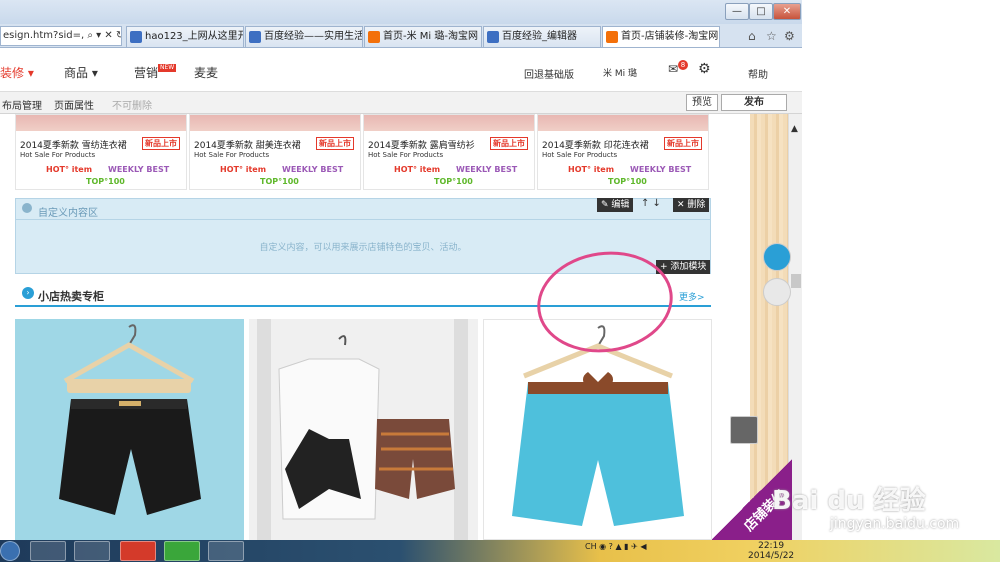  Describe the element at coordinates (616, 546) in the screenshot. I see `system-tray: CH ◉ ? ▲ ▮ ✈ ◀` at that location.